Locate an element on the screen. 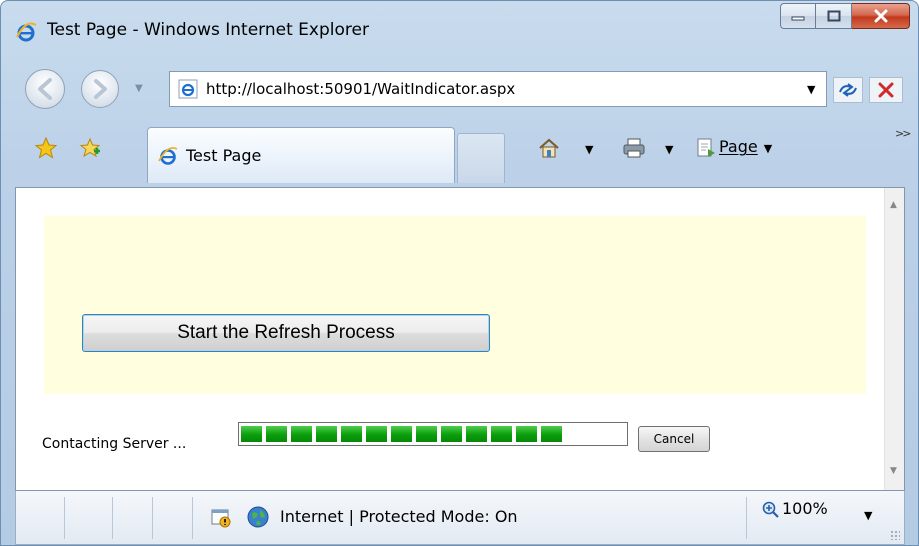  maximize-button is located at coordinates (834, 16).